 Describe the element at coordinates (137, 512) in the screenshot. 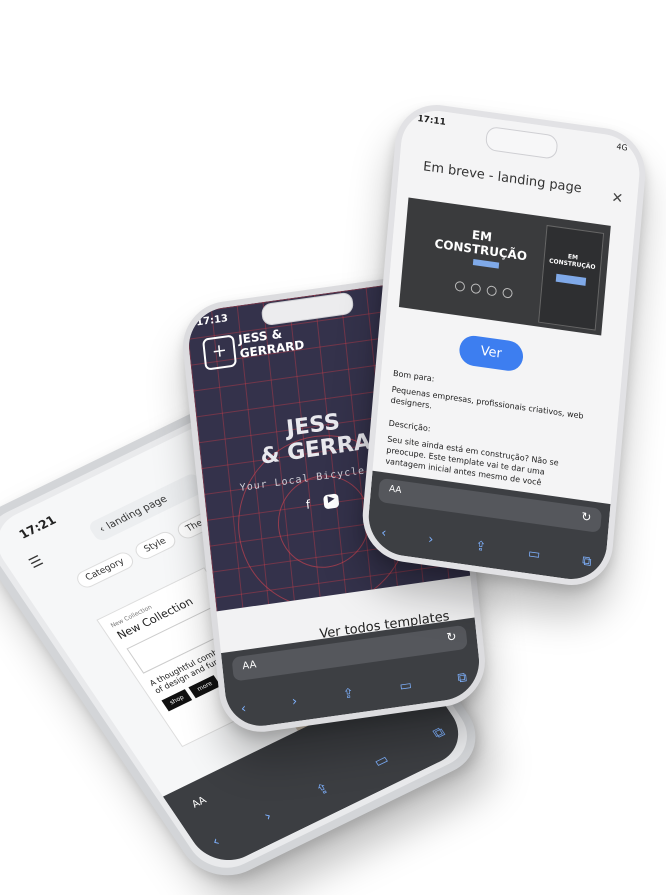

I see `search-query: landing page` at that location.